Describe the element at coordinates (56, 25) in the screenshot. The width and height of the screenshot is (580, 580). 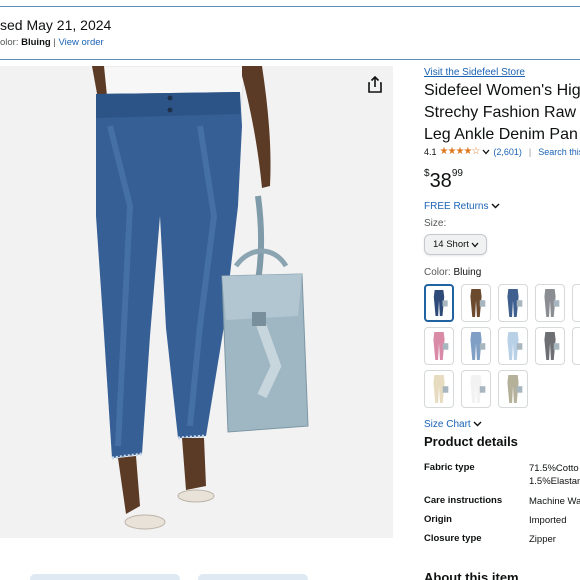
I see `order-date: sed May 21, 2024` at that location.